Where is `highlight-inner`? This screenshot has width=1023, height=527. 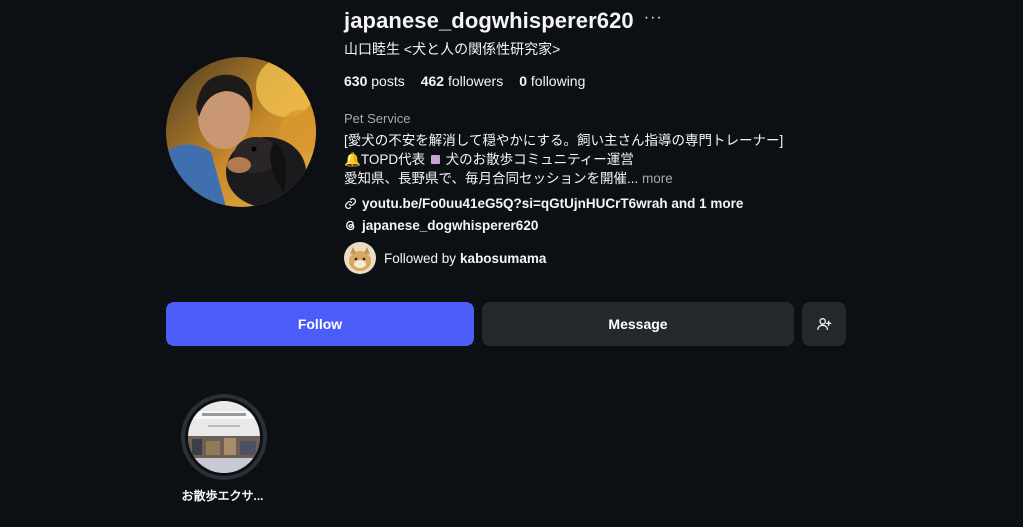 highlight-inner is located at coordinates (224, 437).